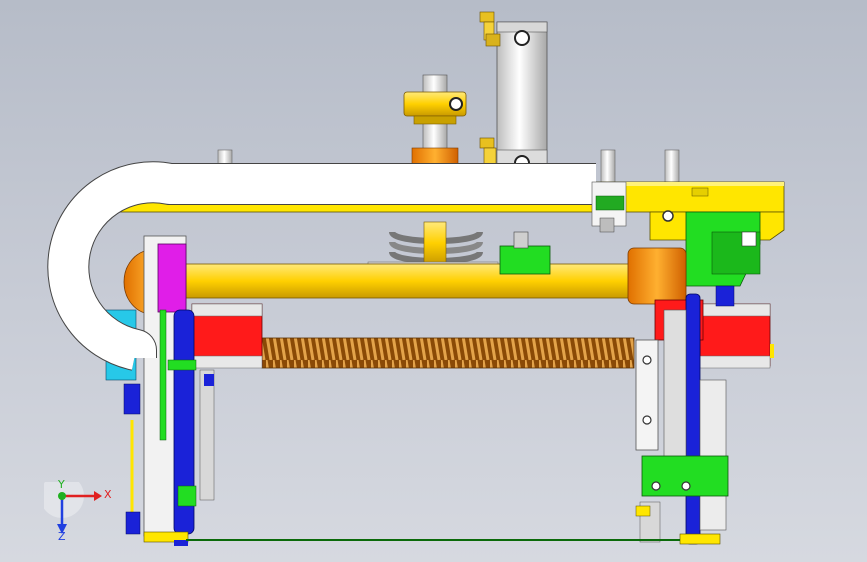 The height and width of the screenshot is (562, 867). Describe the element at coordinates (723, 249) in the screenshot. I see `right-green-bracket` at that location.